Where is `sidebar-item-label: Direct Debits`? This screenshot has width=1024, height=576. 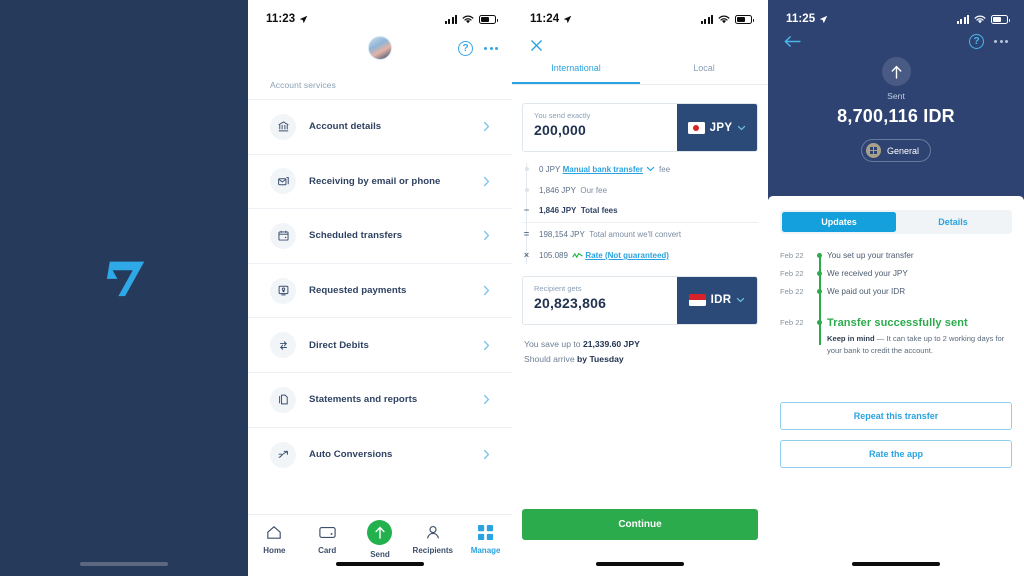
sidebar-item-label: Direct Debits is located at coordinates (339, 345).